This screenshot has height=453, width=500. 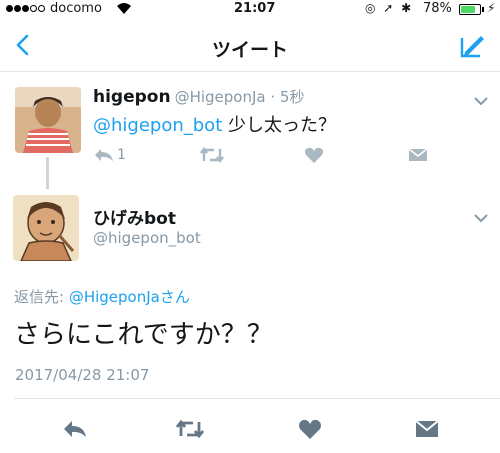 What do you see at coordinates (389, 8) in the screenshot?
I see `status-indicators-icon: ◎ ➚ ✱` at bounding box center [389, 8].